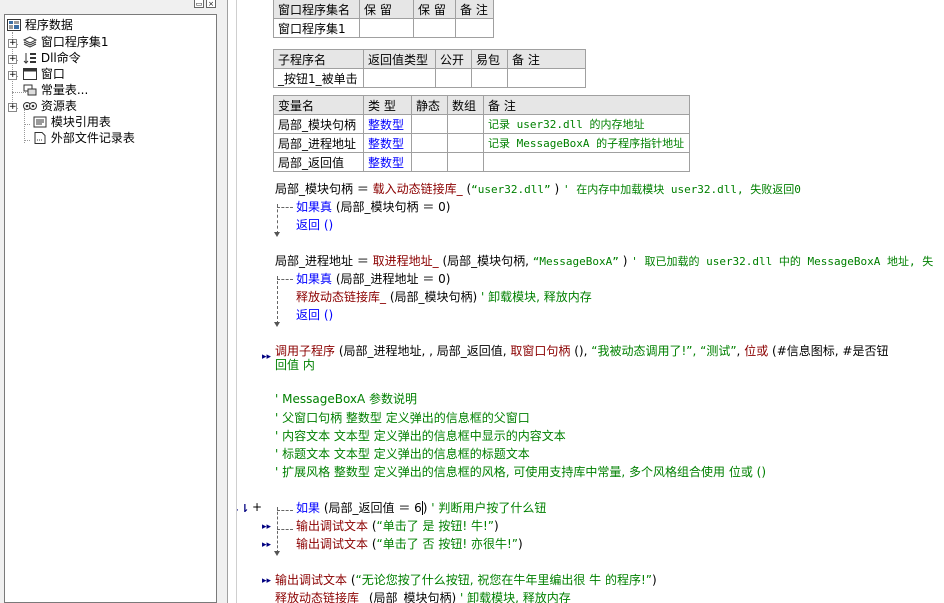 This screenshot has width=944, height=603. Describe the element at coordinates (391, 279) in the screenshot. I see `code-text: (局部_进程地址 ＝ 0)` at that location.